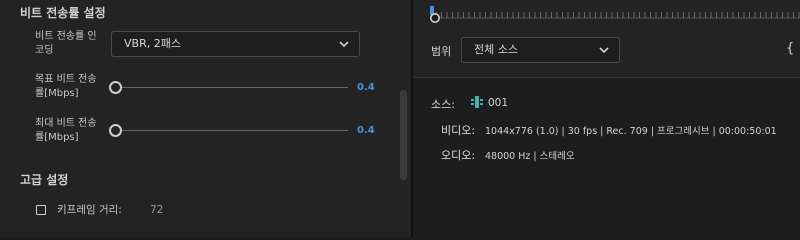  What do you see at coordinates (366, 130) in the screenshot?
I see `max-bitrate-value: 0.4` at bounding box center [366, 130].